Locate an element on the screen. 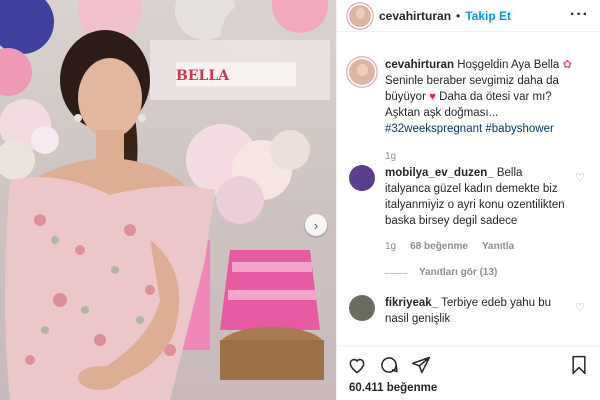 The height and width of the screenshot is (400, 600). next-photo-button: › is located at coordinates (316, 225).